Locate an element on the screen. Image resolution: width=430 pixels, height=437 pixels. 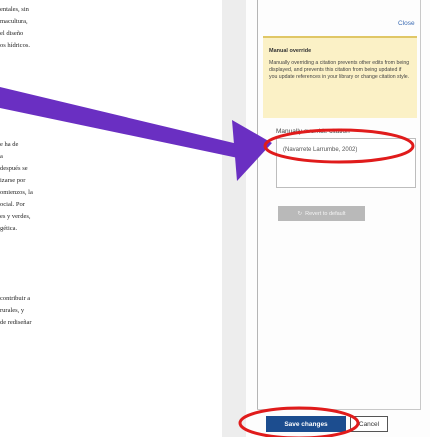
highlight-circle-save is located at coordinates (299, 421).